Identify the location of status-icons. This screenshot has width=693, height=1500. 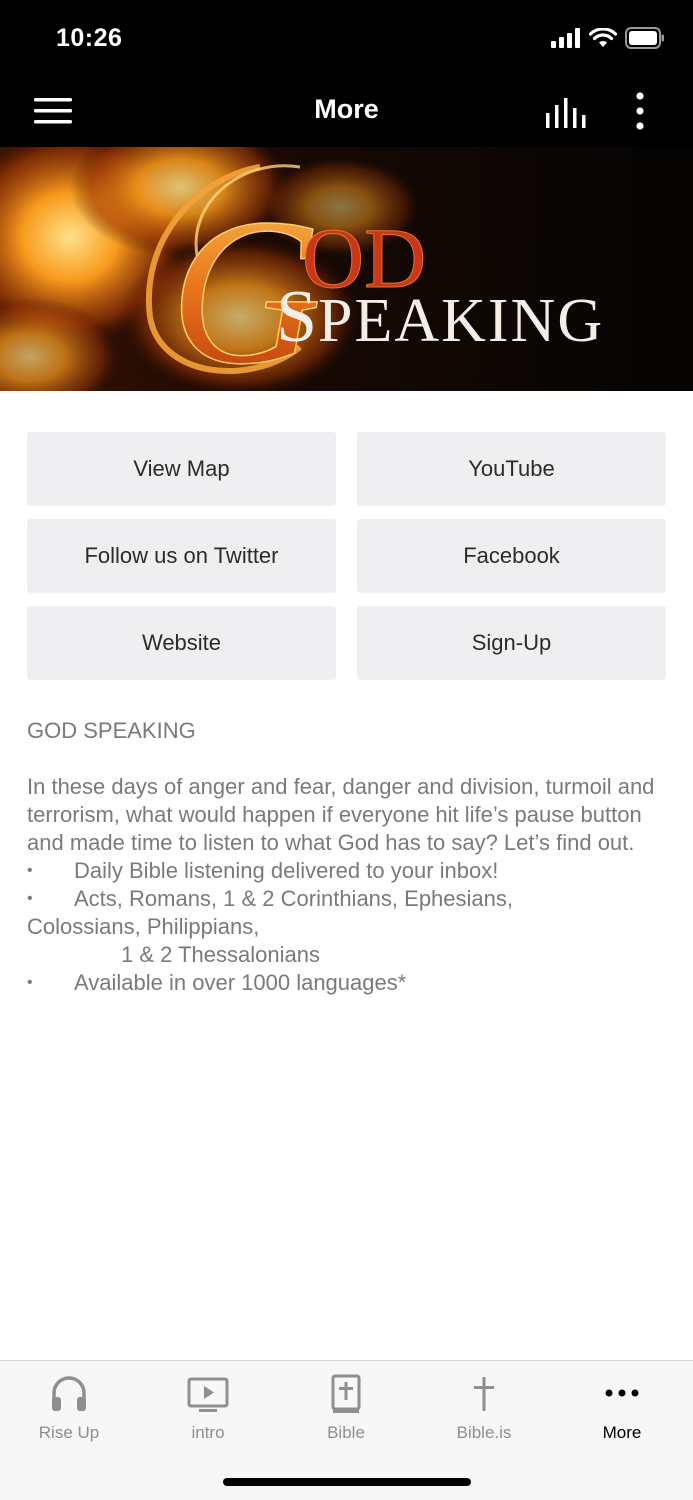
(608, 38).